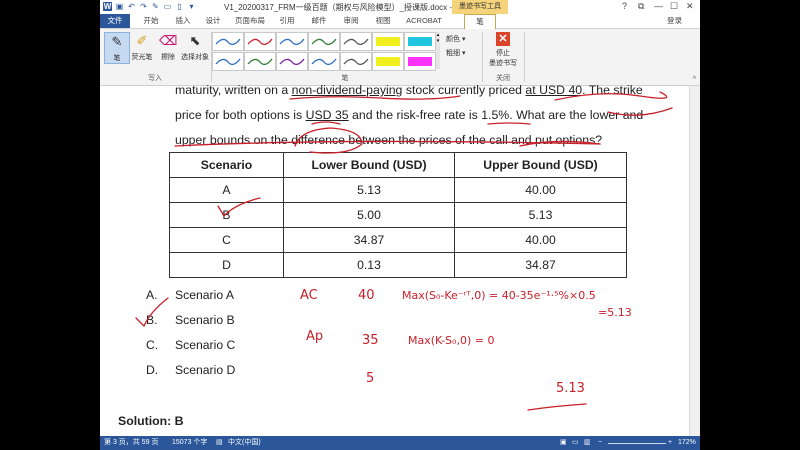 The width and height of the screenshot is (800, 450). I want to click on login-link: 登录, so click(674, 21).